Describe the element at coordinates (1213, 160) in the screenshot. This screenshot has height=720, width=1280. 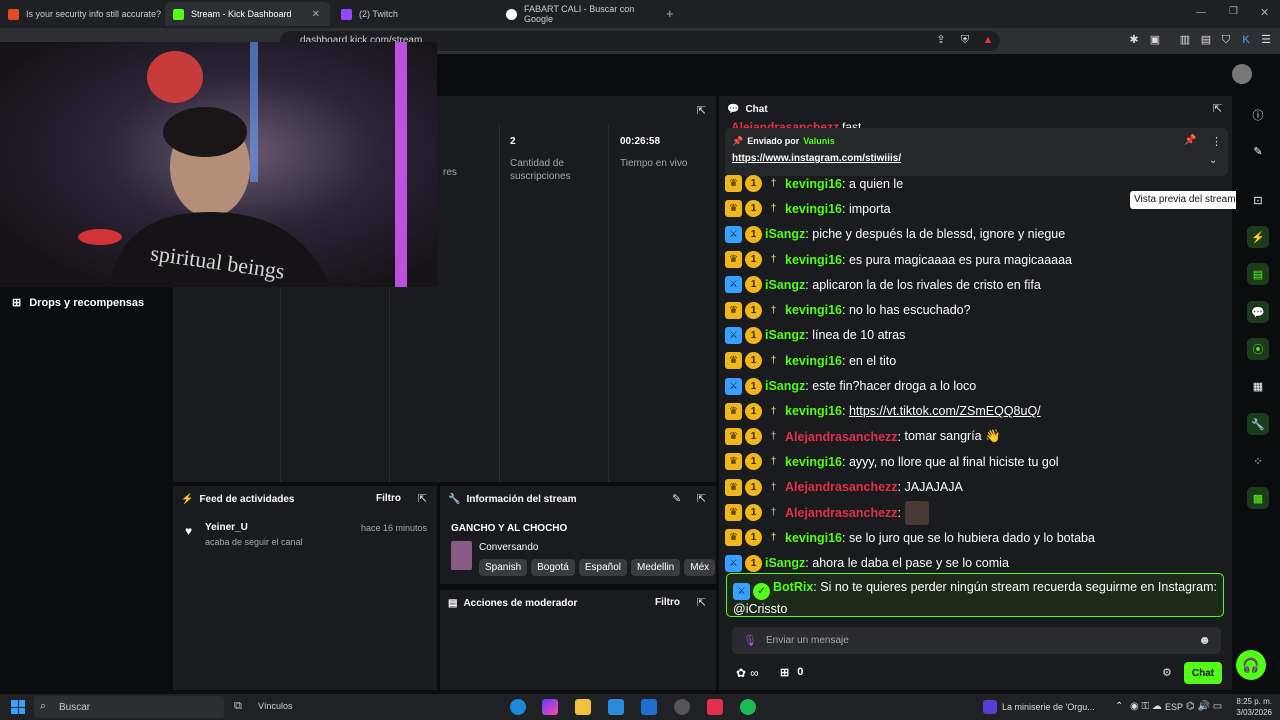
I see `chevron-down-icon: ⌄` at that location.